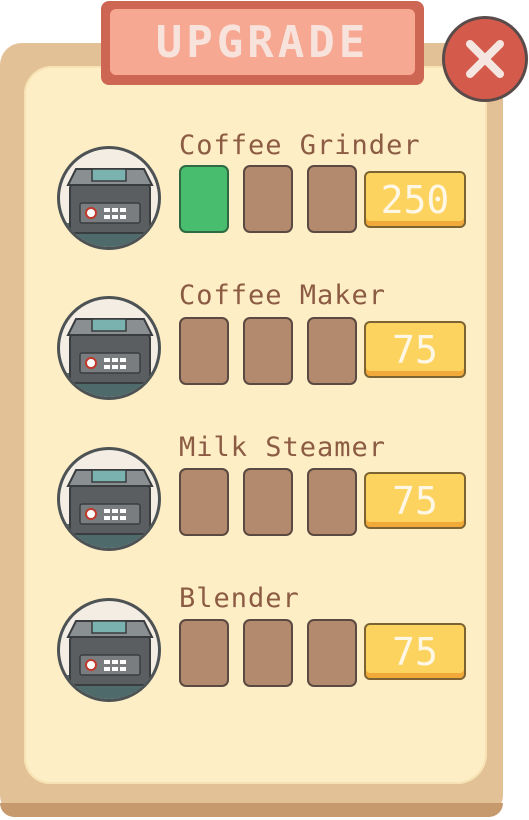 This screenshot has width=529, height=820. I want to click on buy-upgrade-button: 250, so click(415, 199).